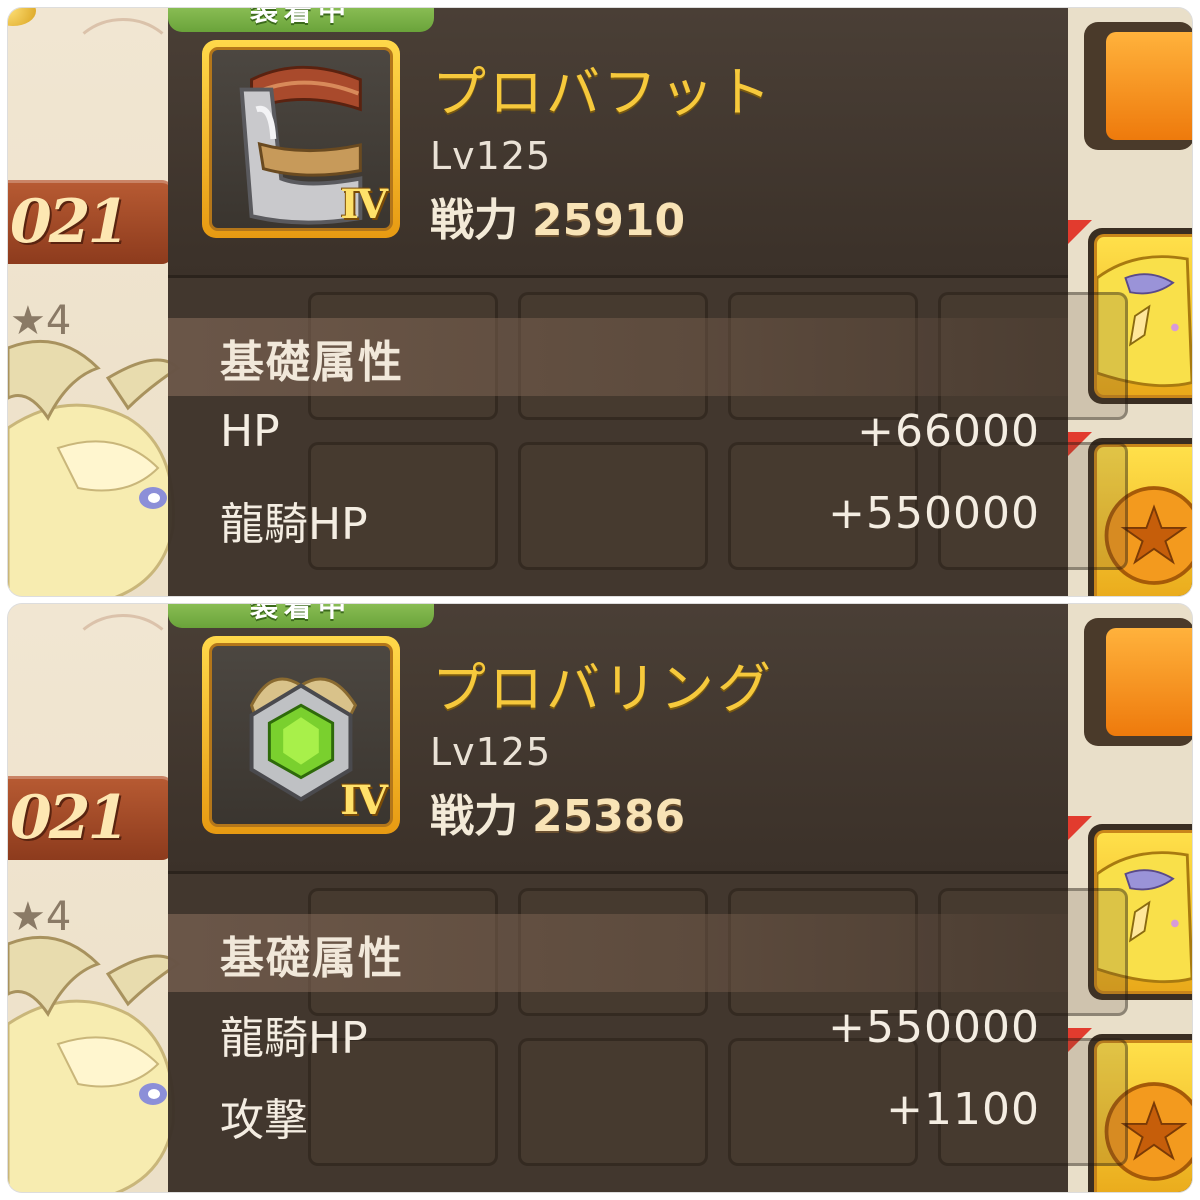  What do you see at coordinates (264, 1120) in the screenshot?
I see `stat-label: 攻撃` at bounding box center [264, 1120].